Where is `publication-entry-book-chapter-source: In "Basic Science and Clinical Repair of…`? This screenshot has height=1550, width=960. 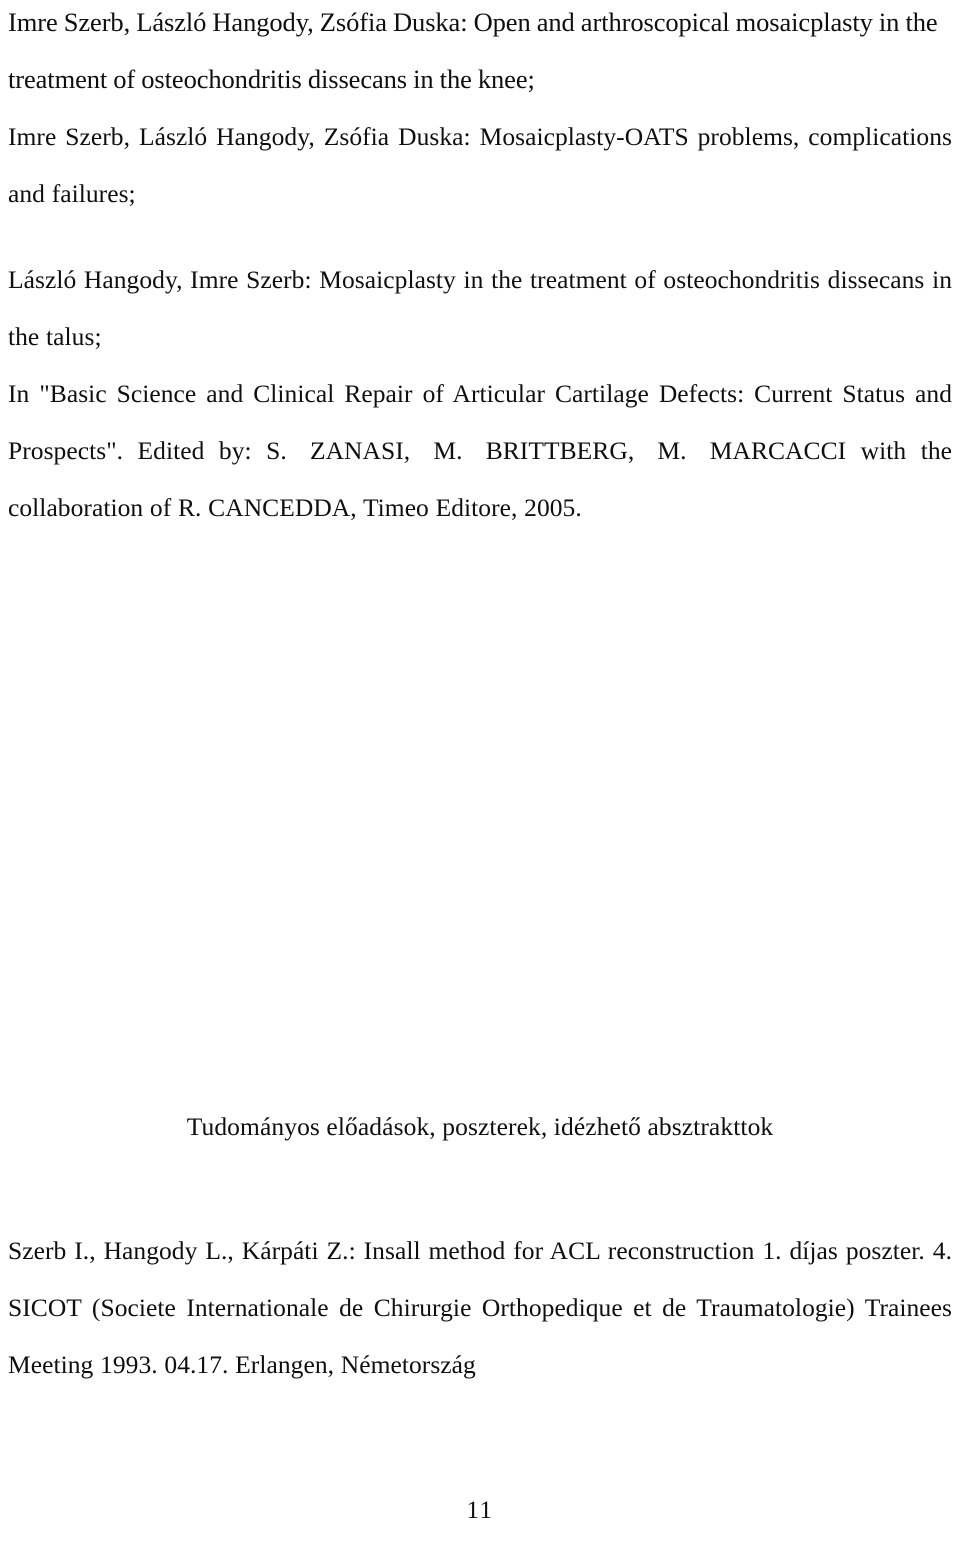 publication-entry-book-chapter-source: In "Basic Science and Clinical Repair of… is located at coordinates (480, 450).